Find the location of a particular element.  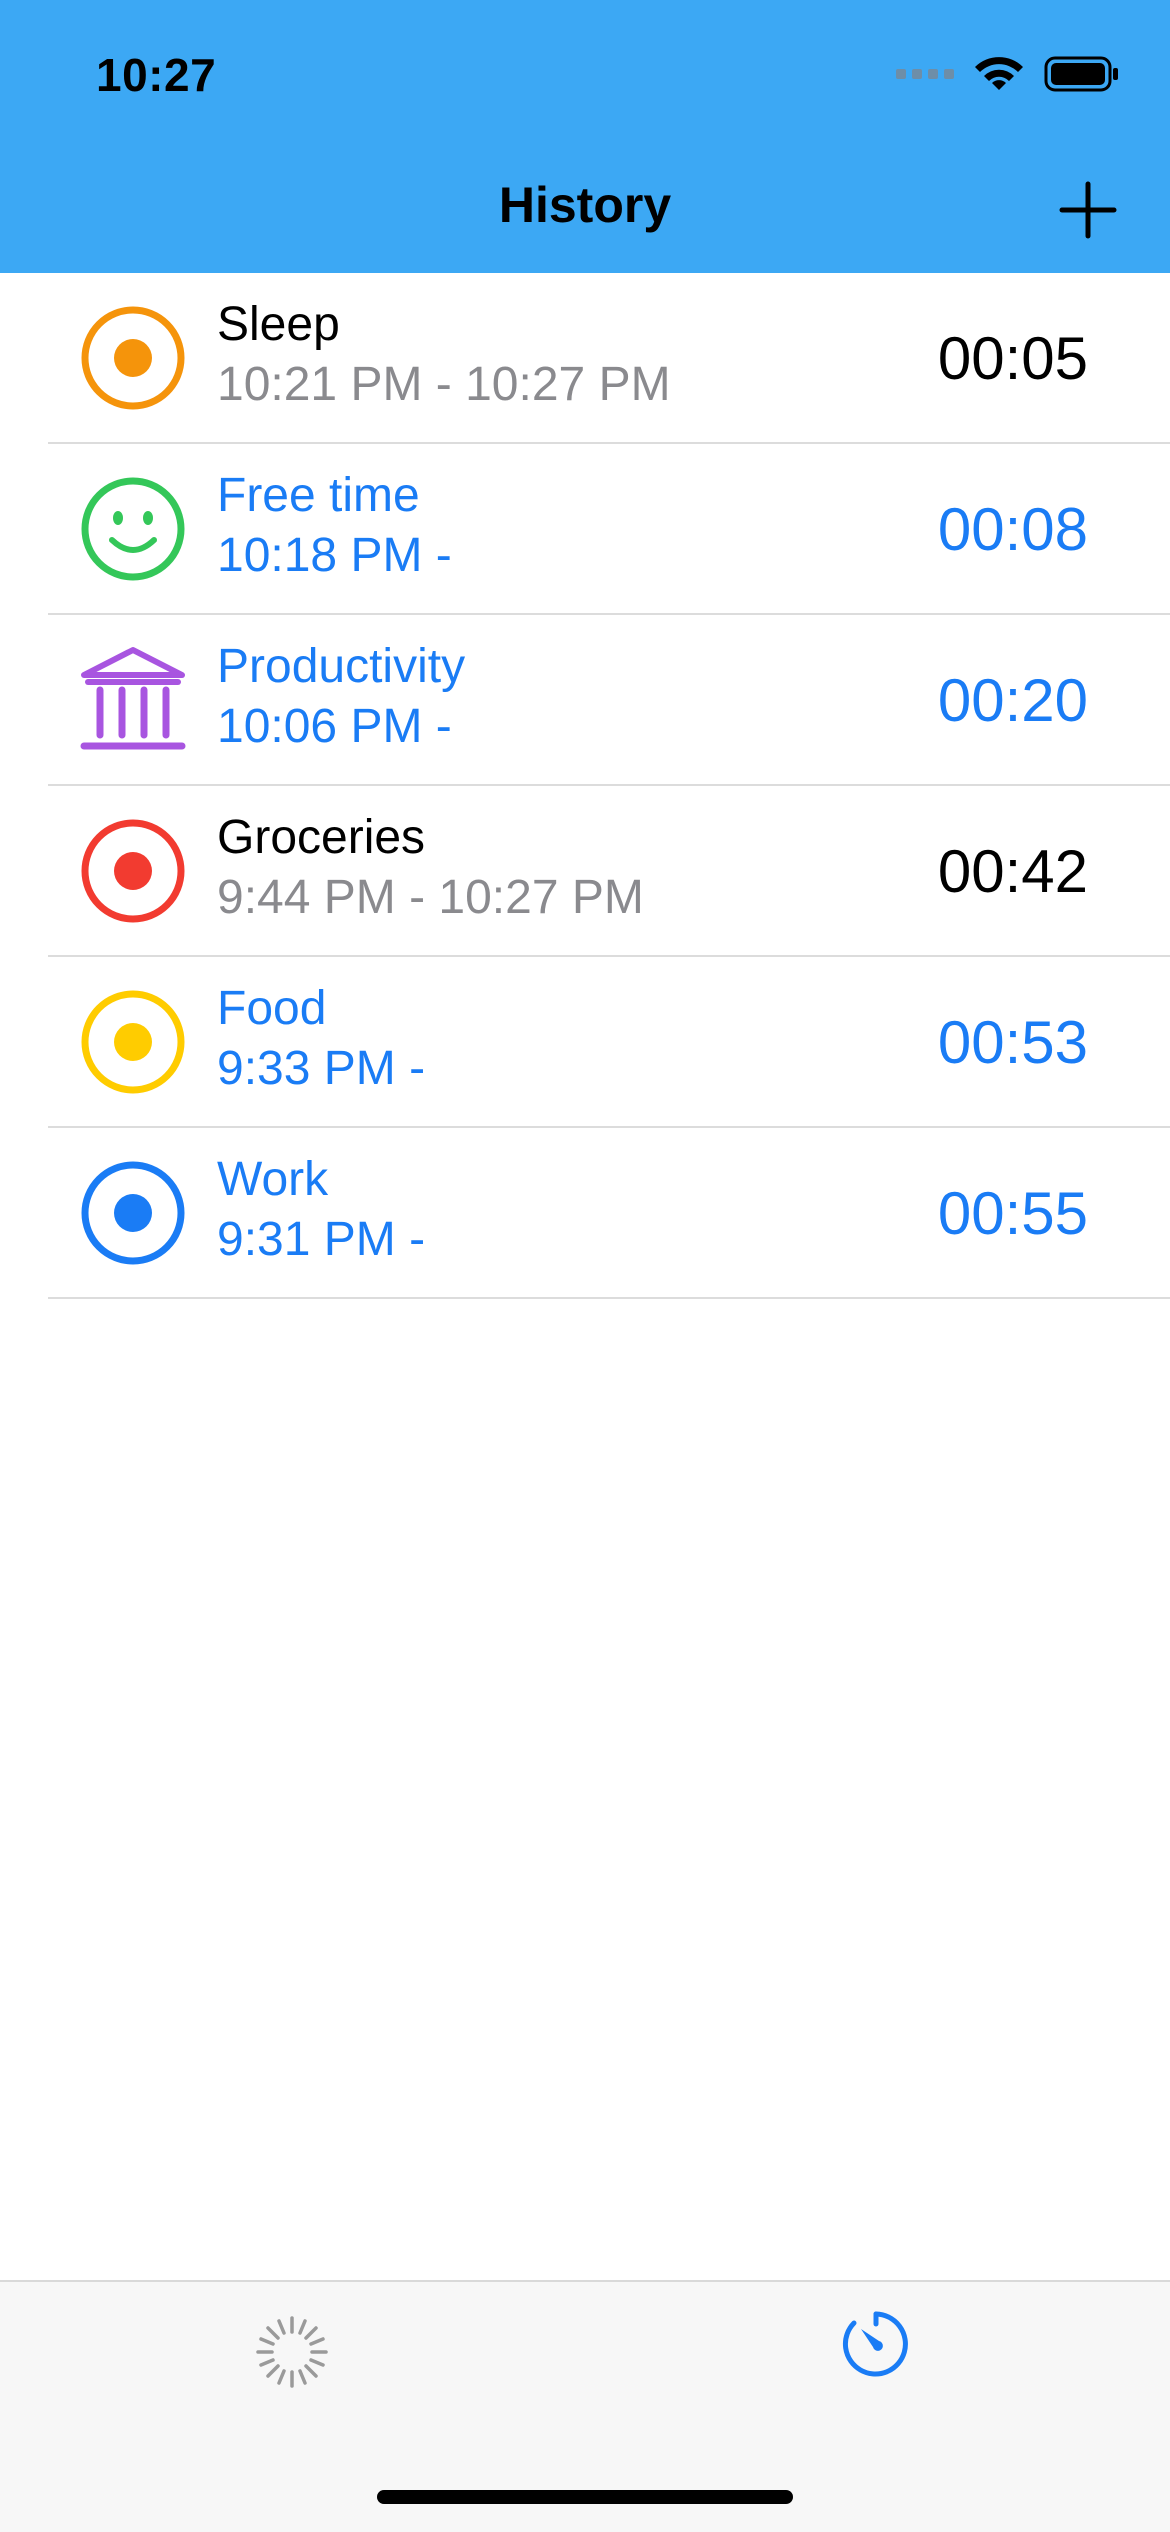

entry-duration: 00:08 is located at coordinates (1012, 529).